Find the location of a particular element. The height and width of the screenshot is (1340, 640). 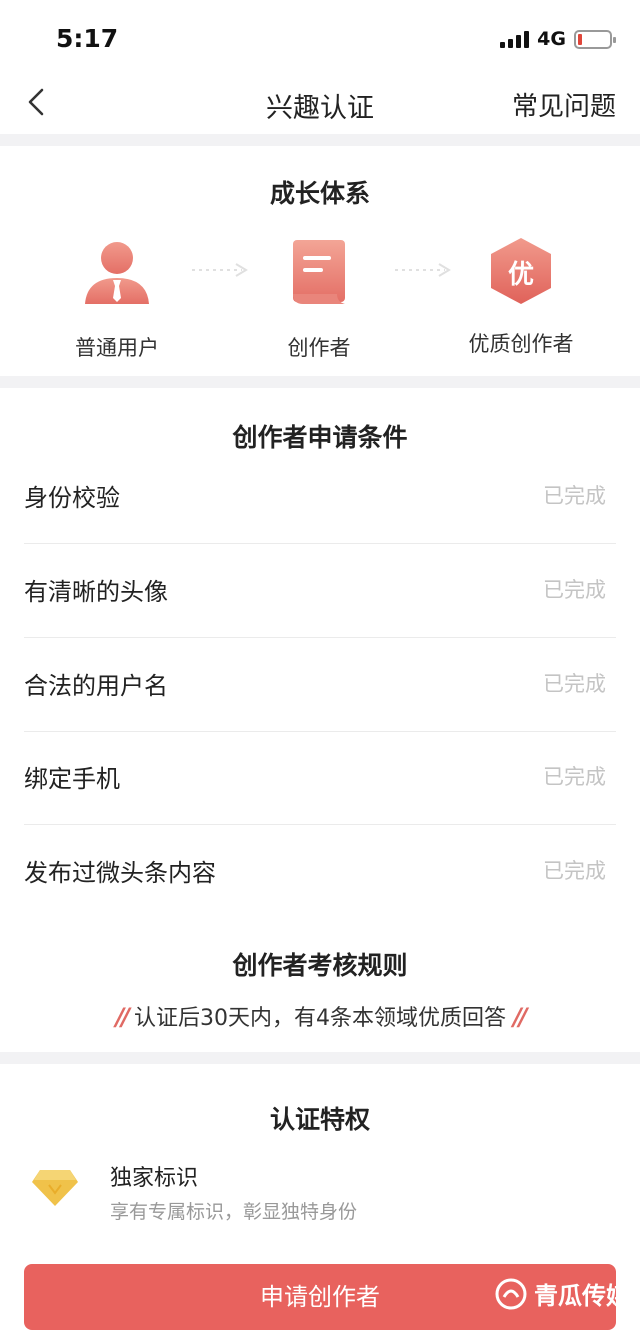

document-icon is located at coordinates (319, 272).